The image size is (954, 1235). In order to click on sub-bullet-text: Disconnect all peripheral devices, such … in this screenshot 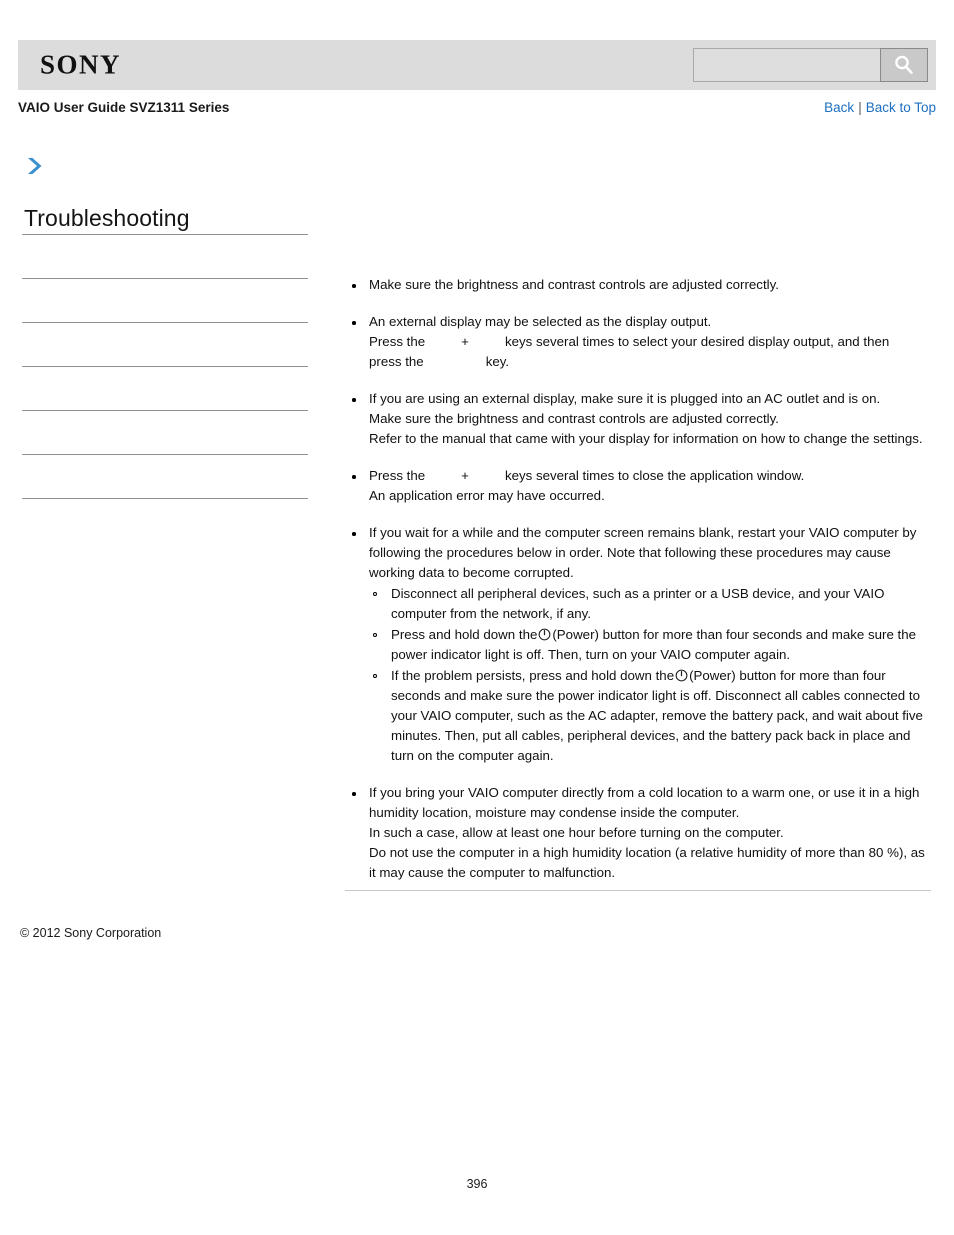, I will do `click(638, 603)`.